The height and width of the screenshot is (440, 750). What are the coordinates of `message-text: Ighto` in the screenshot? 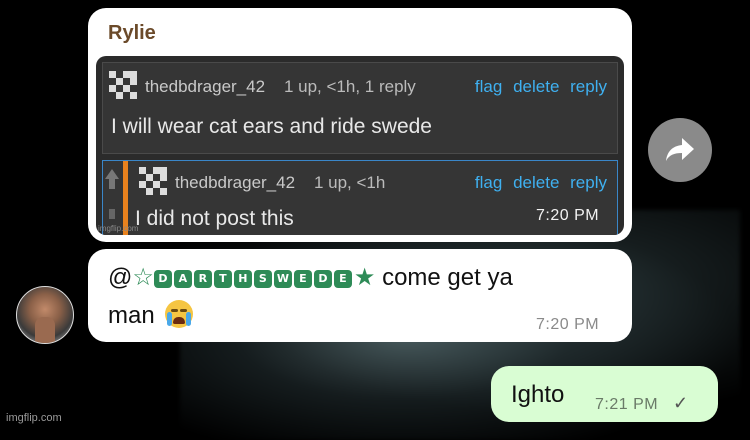 It's located at (538, 394).